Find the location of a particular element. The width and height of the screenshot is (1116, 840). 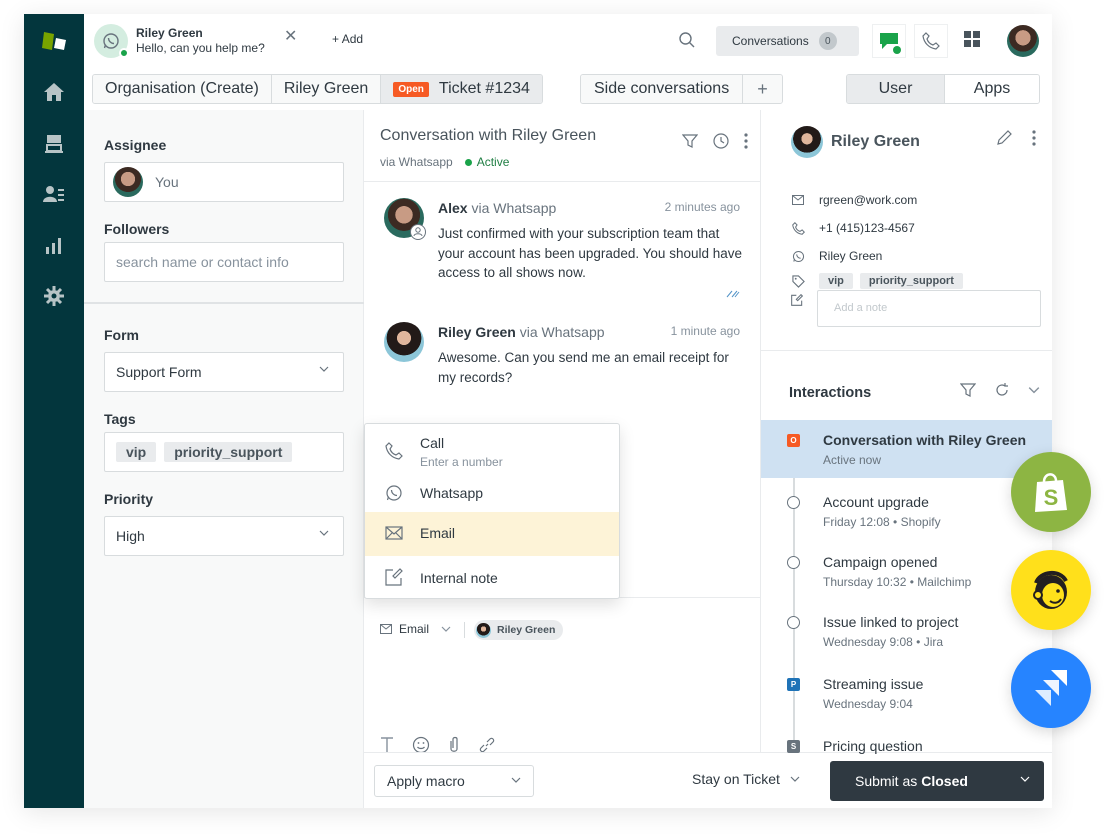

conversations-count-badge: 0 is located at coordinates (827, 41).